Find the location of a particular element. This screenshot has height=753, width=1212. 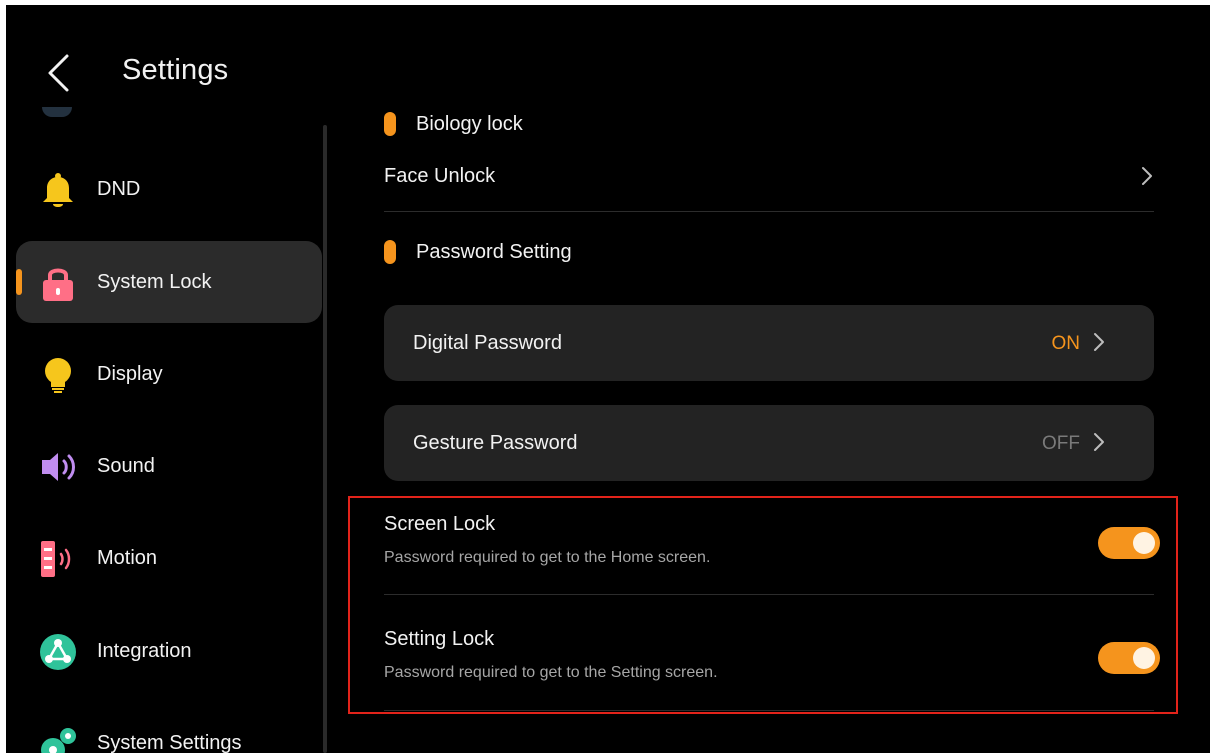

sidebar-item-label: Integration is located at coordinates (144, 650).